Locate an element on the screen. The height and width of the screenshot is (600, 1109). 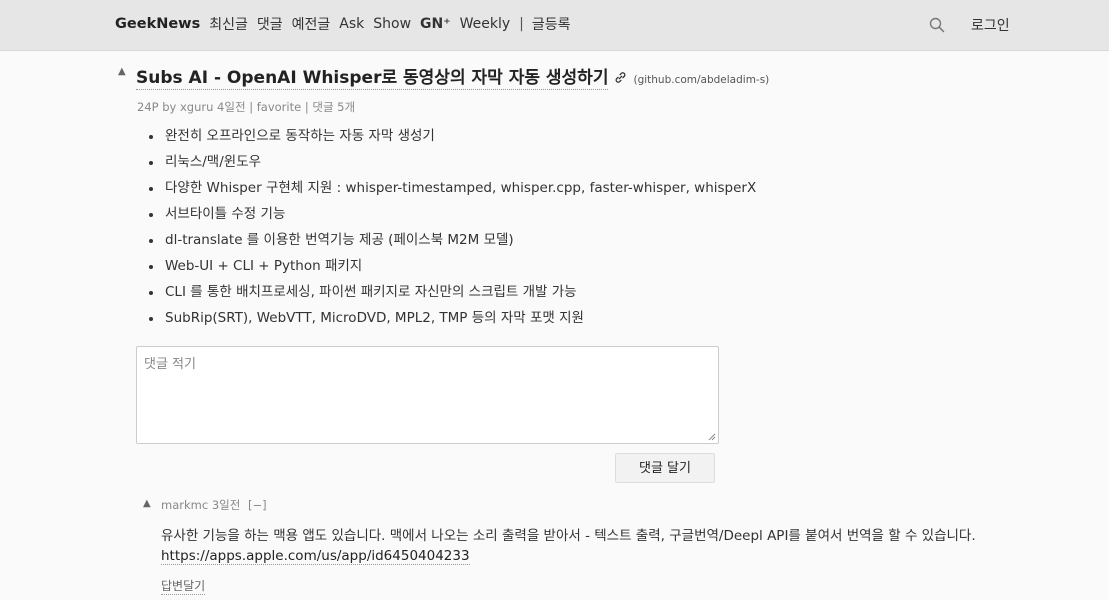
nav-show: Show is located at coordinates (392, 24).